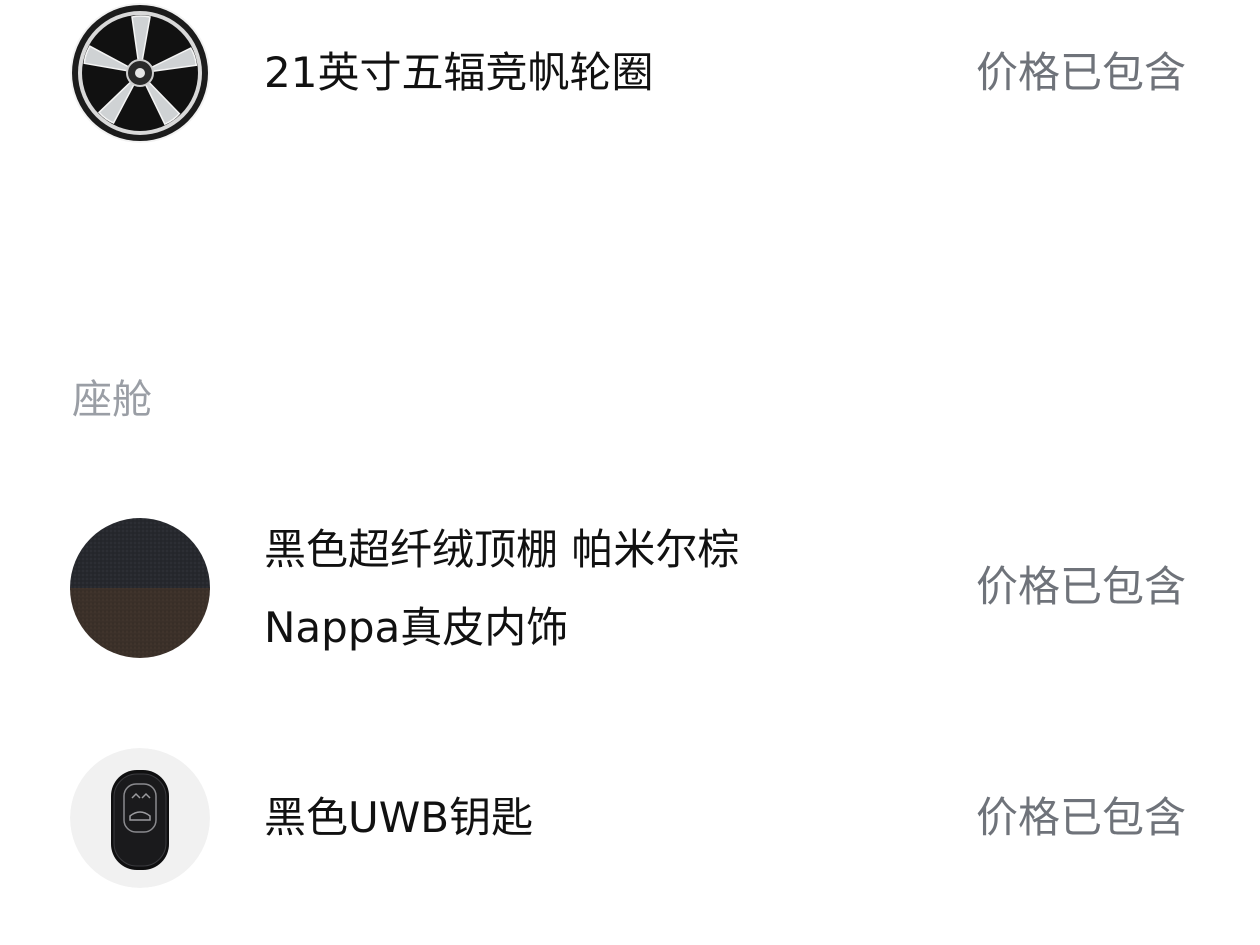 Image resolution: width=1260 pixels, height=945 pixels. What do you see at coordinates (140, 73) in the screenshot?
I see `wheel-rim-icon` at bounding box center [140, 73].